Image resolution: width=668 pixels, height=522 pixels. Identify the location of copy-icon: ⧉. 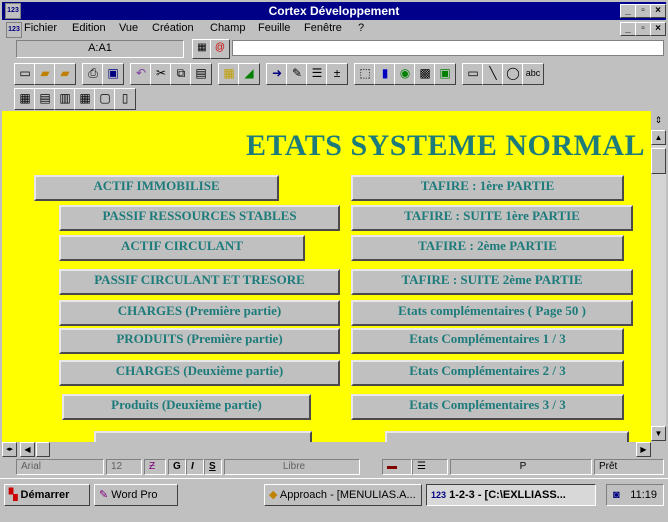
(181, 74).